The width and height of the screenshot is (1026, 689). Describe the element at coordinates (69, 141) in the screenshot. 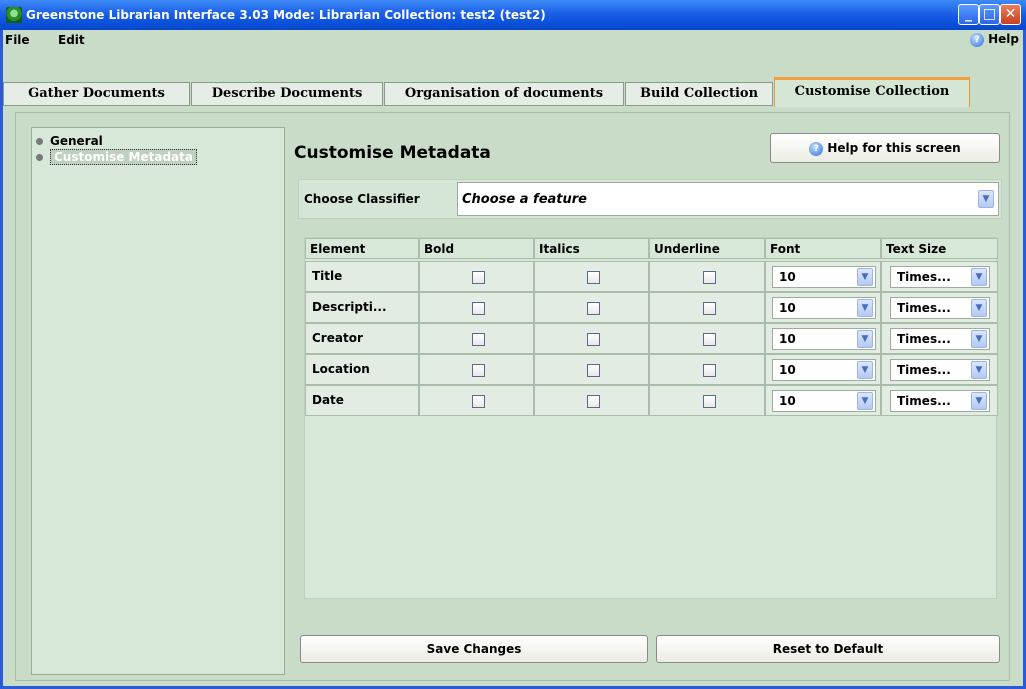

I see `sidebar-item-general: General` at that location.